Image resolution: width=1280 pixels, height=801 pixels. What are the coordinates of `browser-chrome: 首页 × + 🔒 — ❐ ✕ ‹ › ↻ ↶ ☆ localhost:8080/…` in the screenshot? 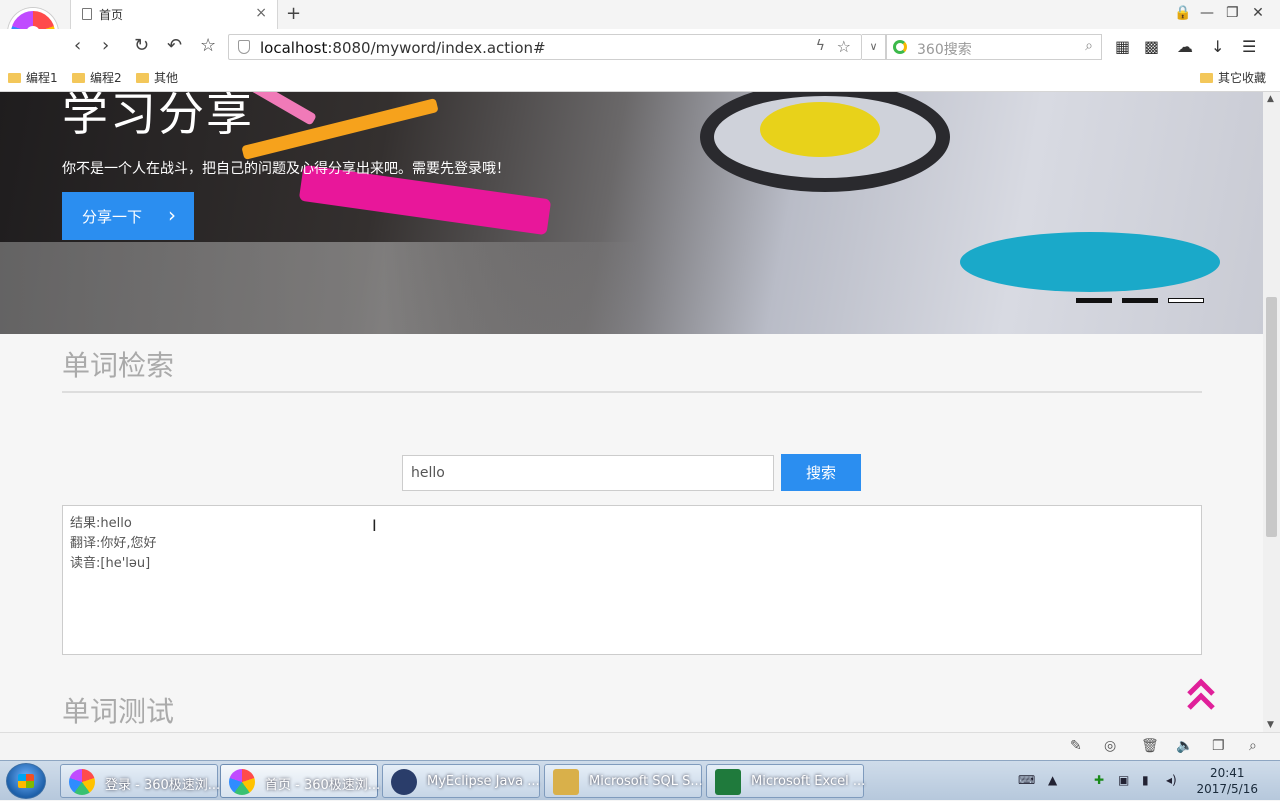 It's located at (640, 46).